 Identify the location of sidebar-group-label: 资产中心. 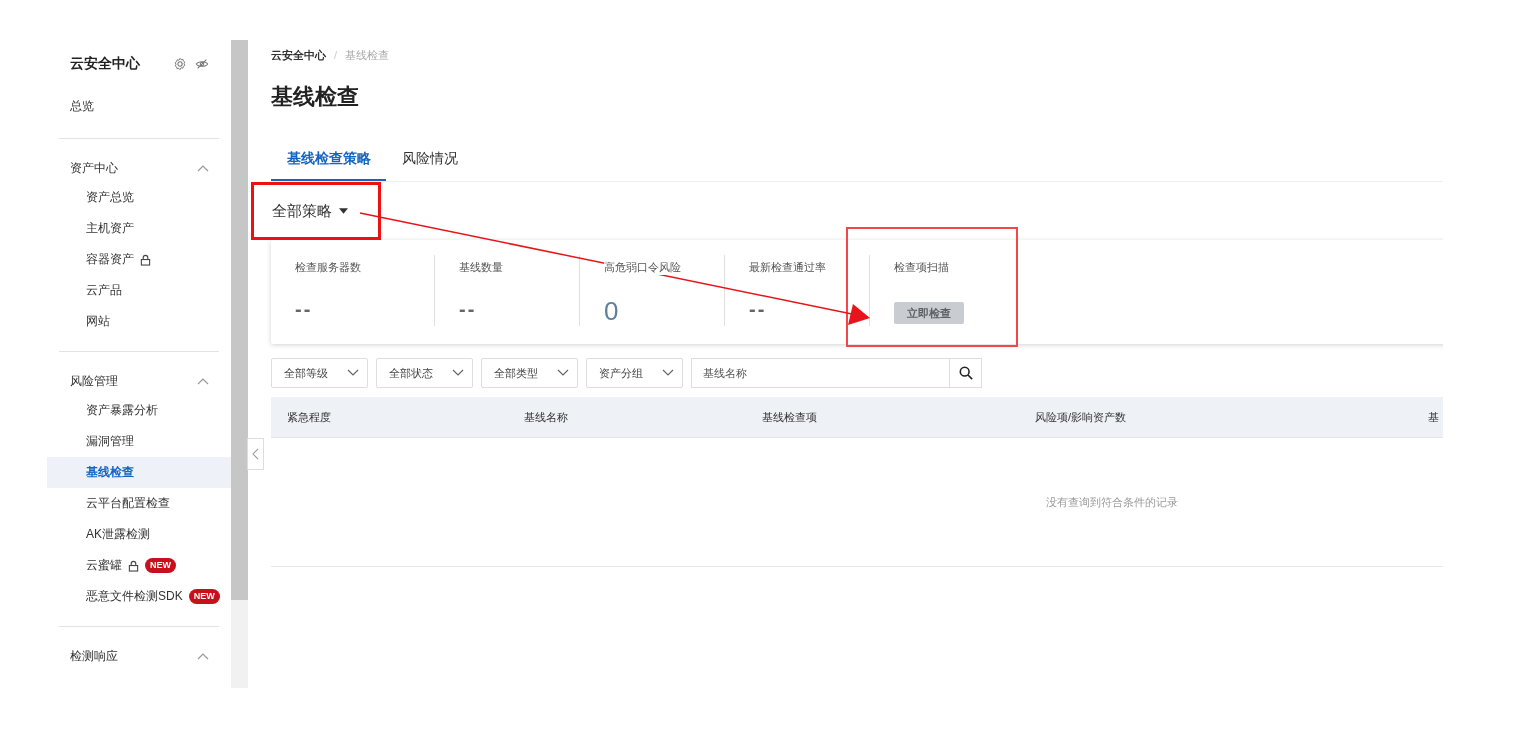
(94, 168).